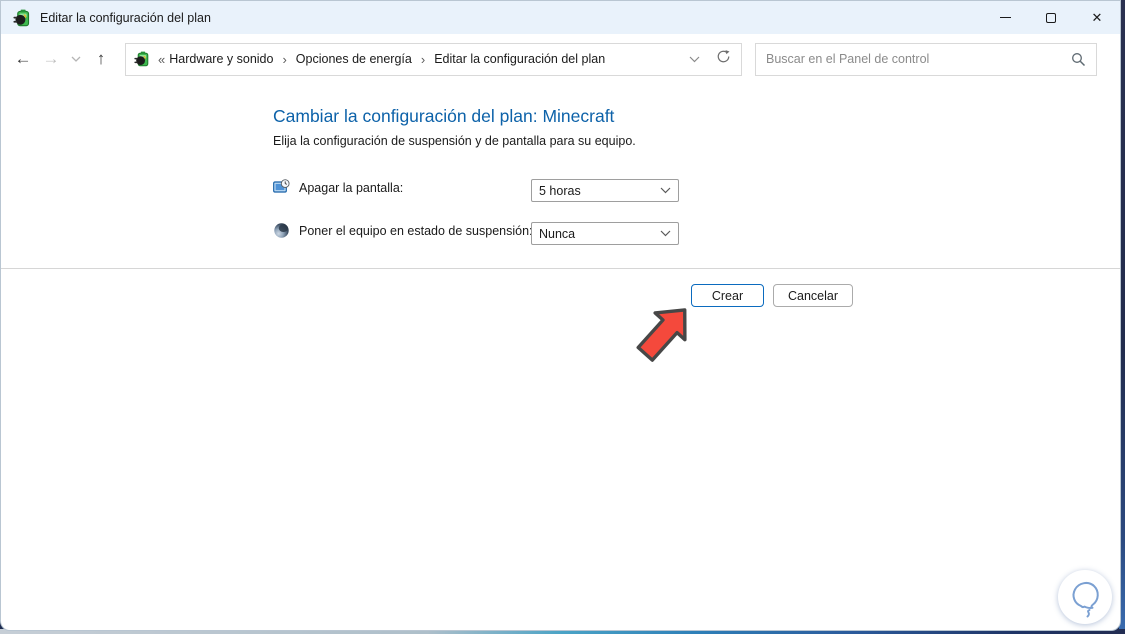  What do you see at coordinates (51, 59) in the screenshot?
I see `forward-button: →` at bounding box center [51, 59].